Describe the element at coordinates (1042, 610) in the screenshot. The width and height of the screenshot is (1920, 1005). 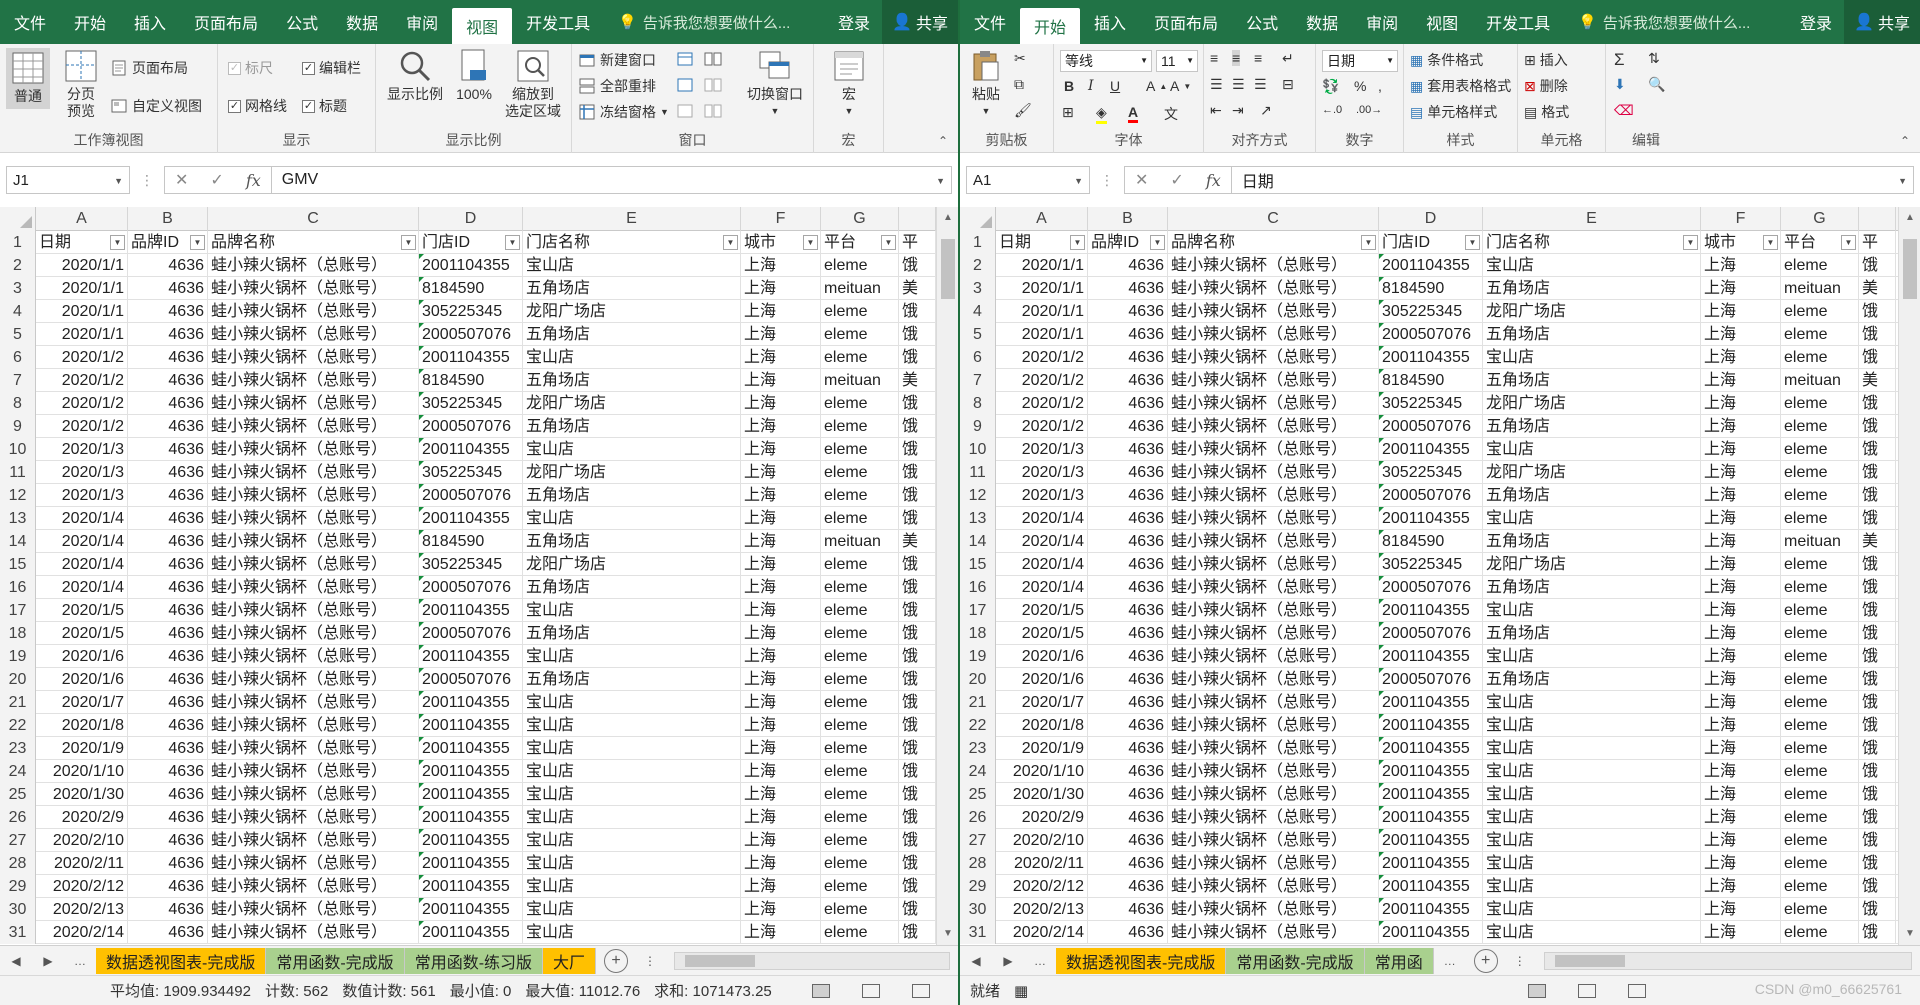
I see `table-cell: 2020/1/5` at that location.